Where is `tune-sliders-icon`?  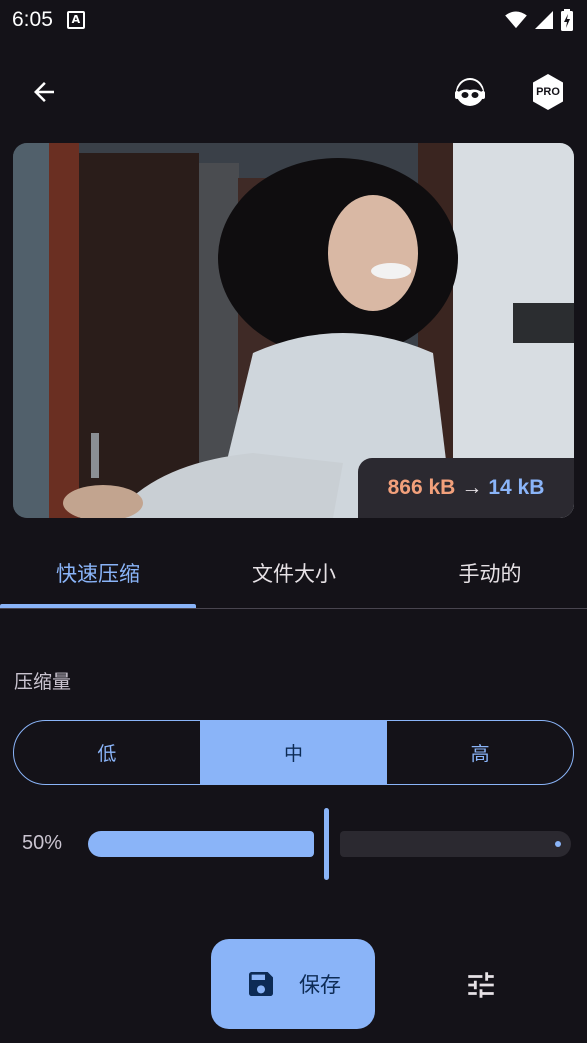 tune-sliders-icon is located at coordinates (481, 985).